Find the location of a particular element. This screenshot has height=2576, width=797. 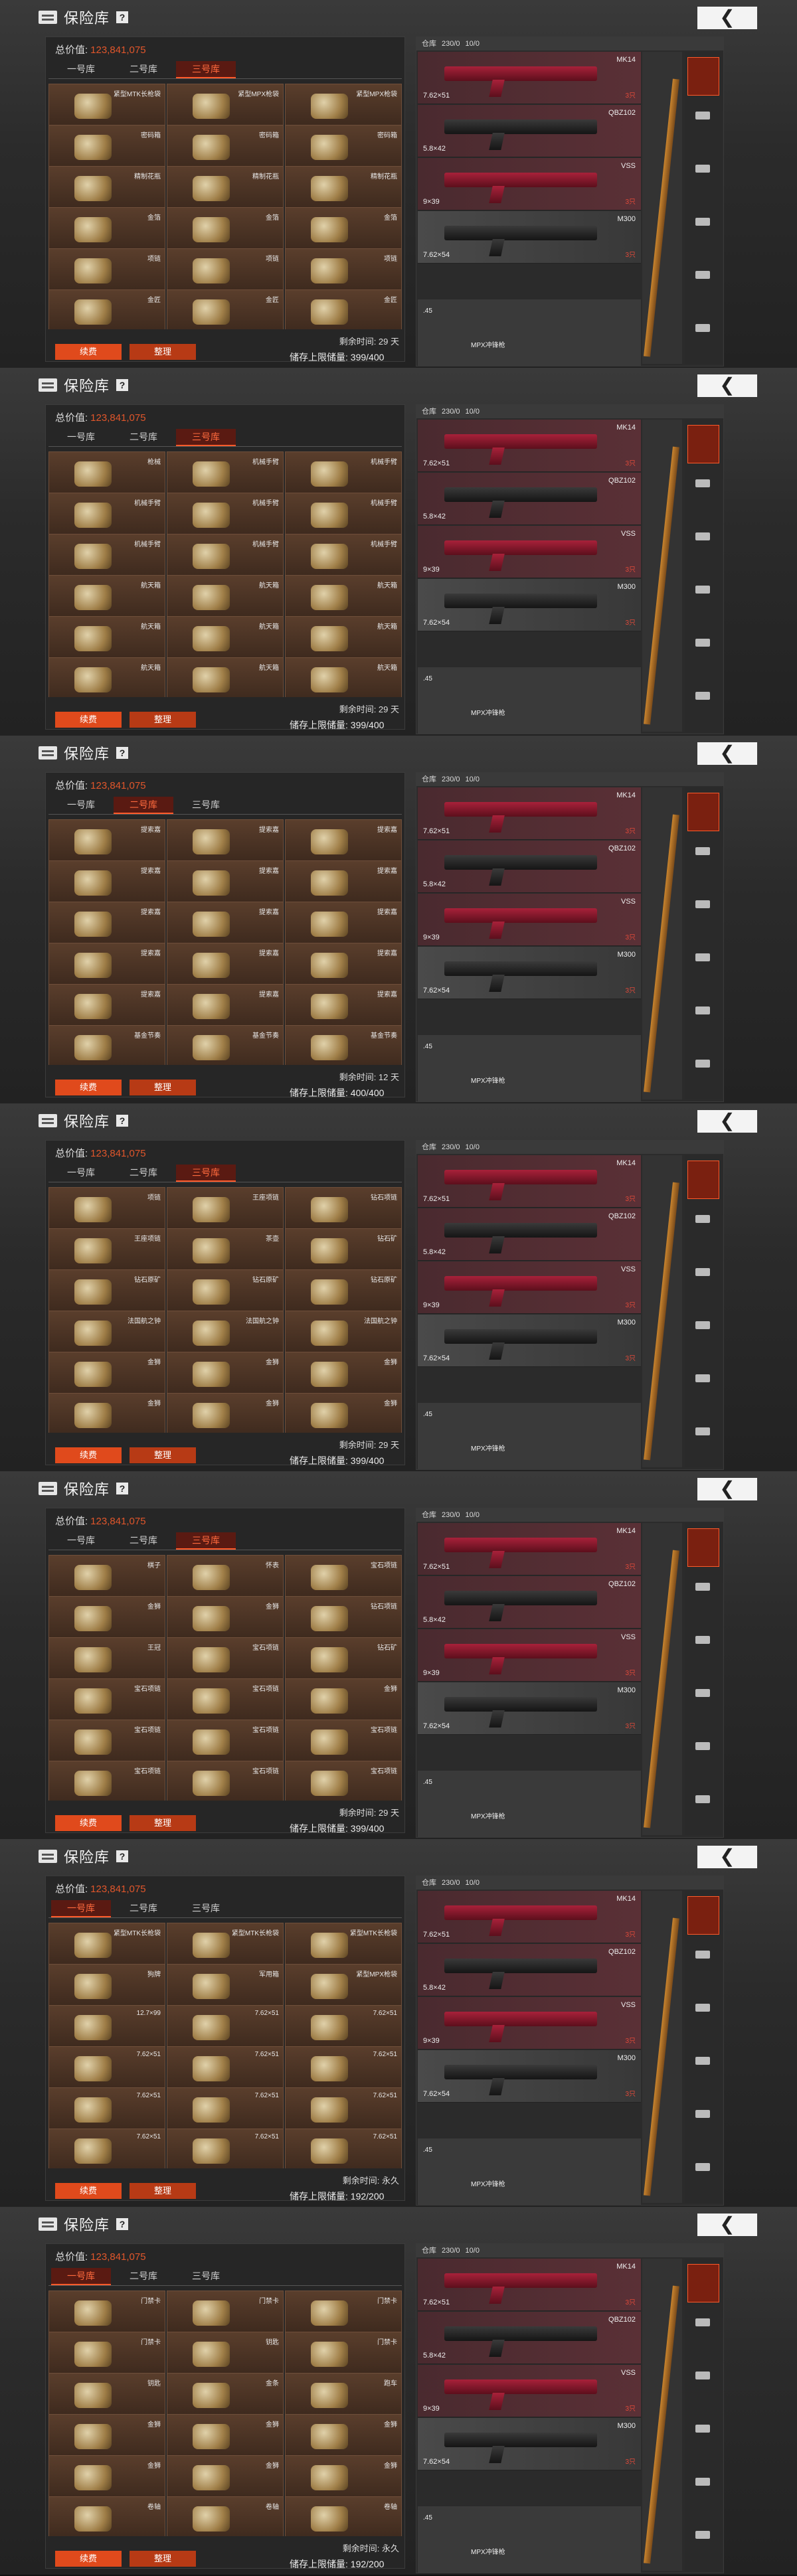

help-icon: ? is located at coordinates (122, 1121).